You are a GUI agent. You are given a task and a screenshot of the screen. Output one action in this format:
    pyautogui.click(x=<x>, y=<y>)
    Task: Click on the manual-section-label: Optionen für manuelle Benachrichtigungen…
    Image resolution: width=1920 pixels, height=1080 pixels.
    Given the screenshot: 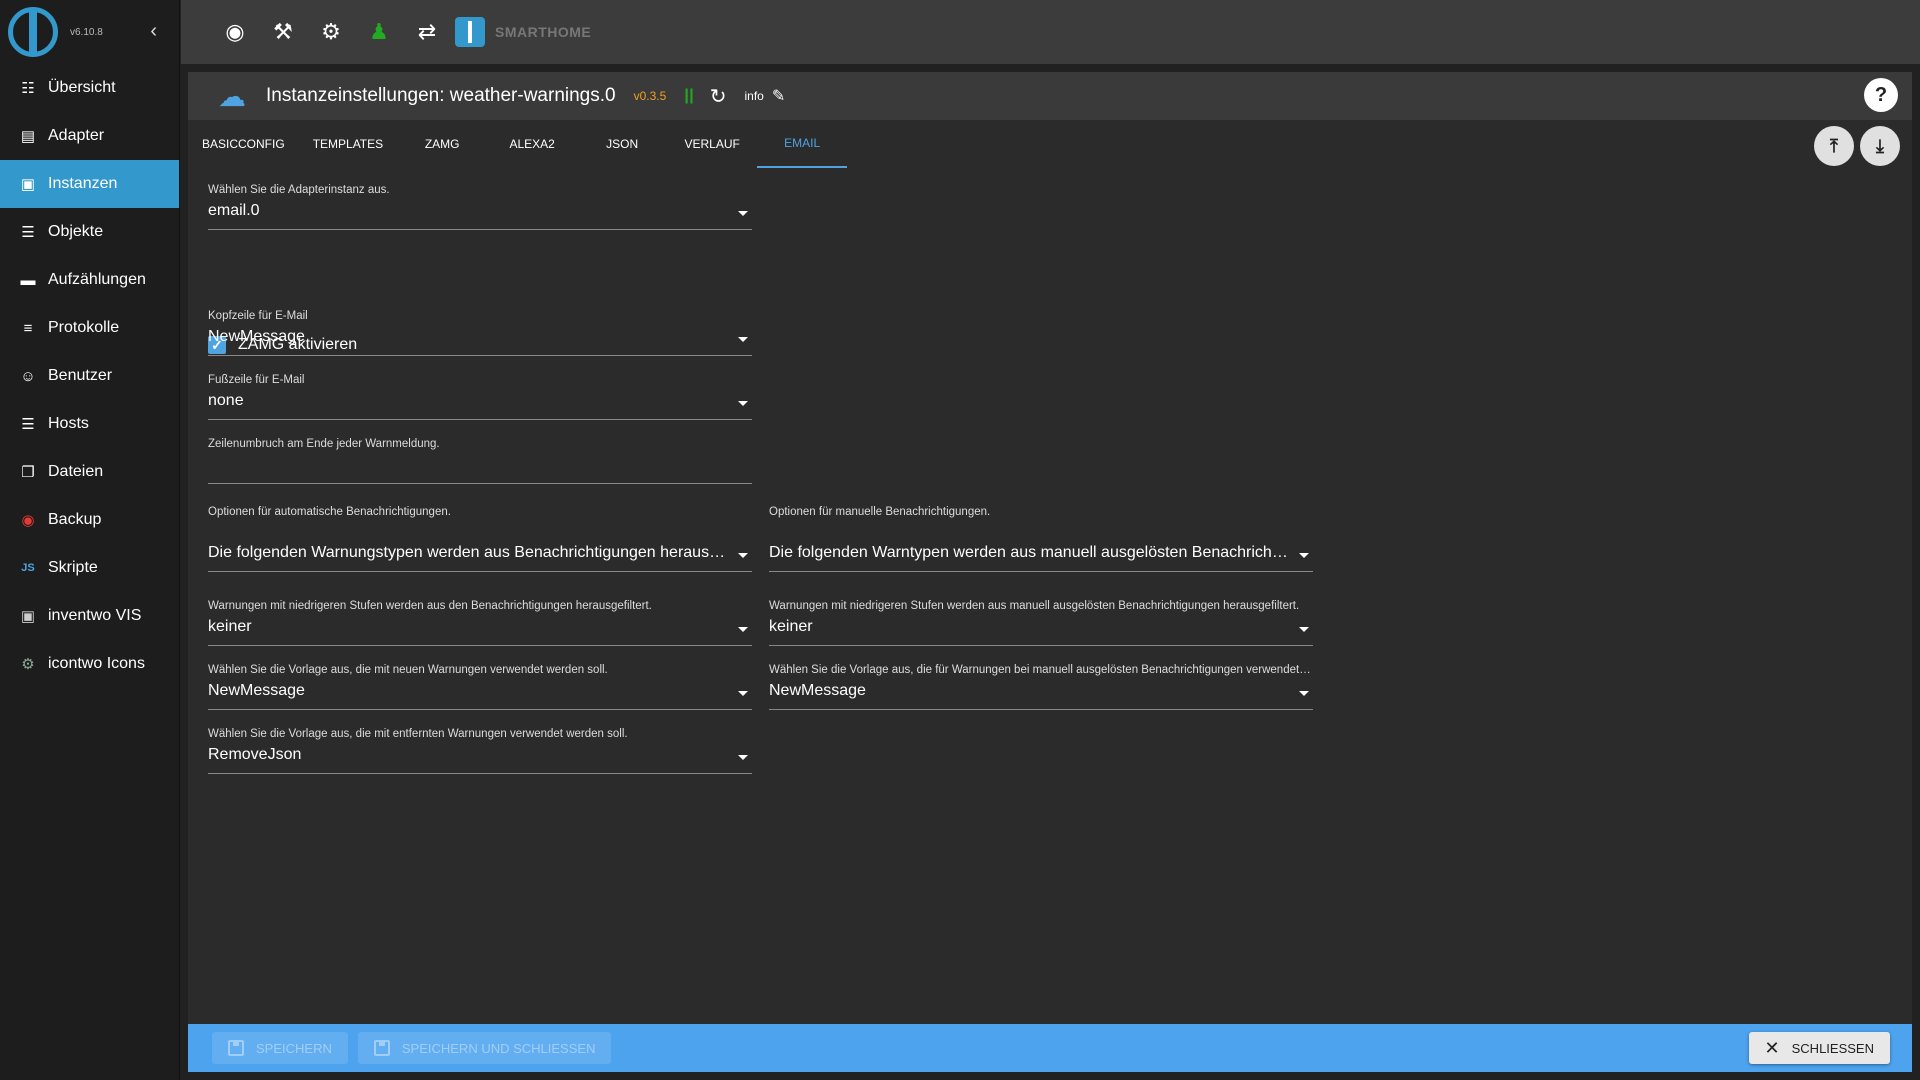 What is the action you would take?
    pyautogui.click(x=880, y=512)
    